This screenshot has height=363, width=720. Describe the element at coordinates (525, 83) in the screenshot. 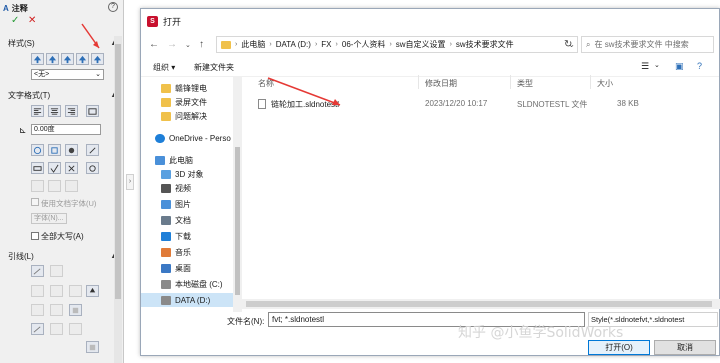

I see `column-header-type: 类型` at that location.